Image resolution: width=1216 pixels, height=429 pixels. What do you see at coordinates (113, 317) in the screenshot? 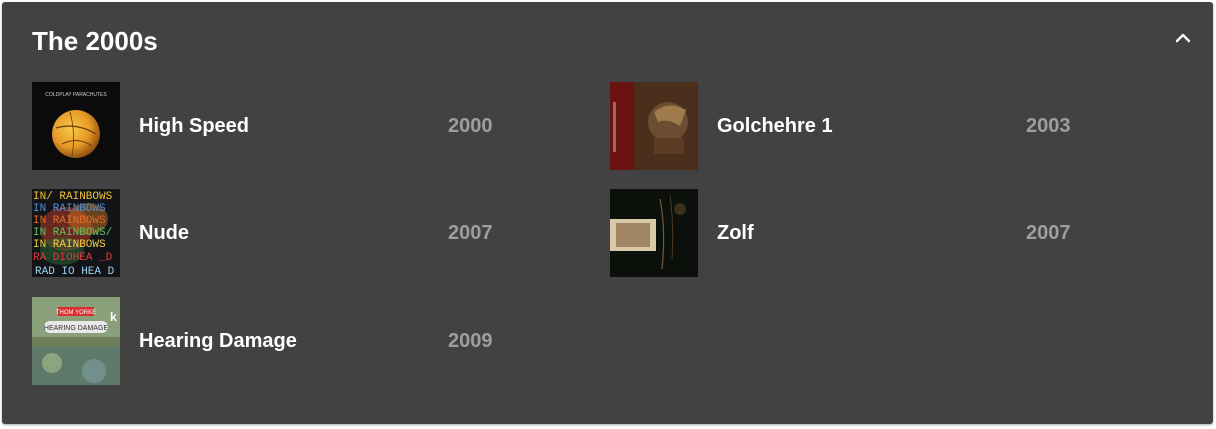
I see `svg-text: k` at bounding box center [113, 317].